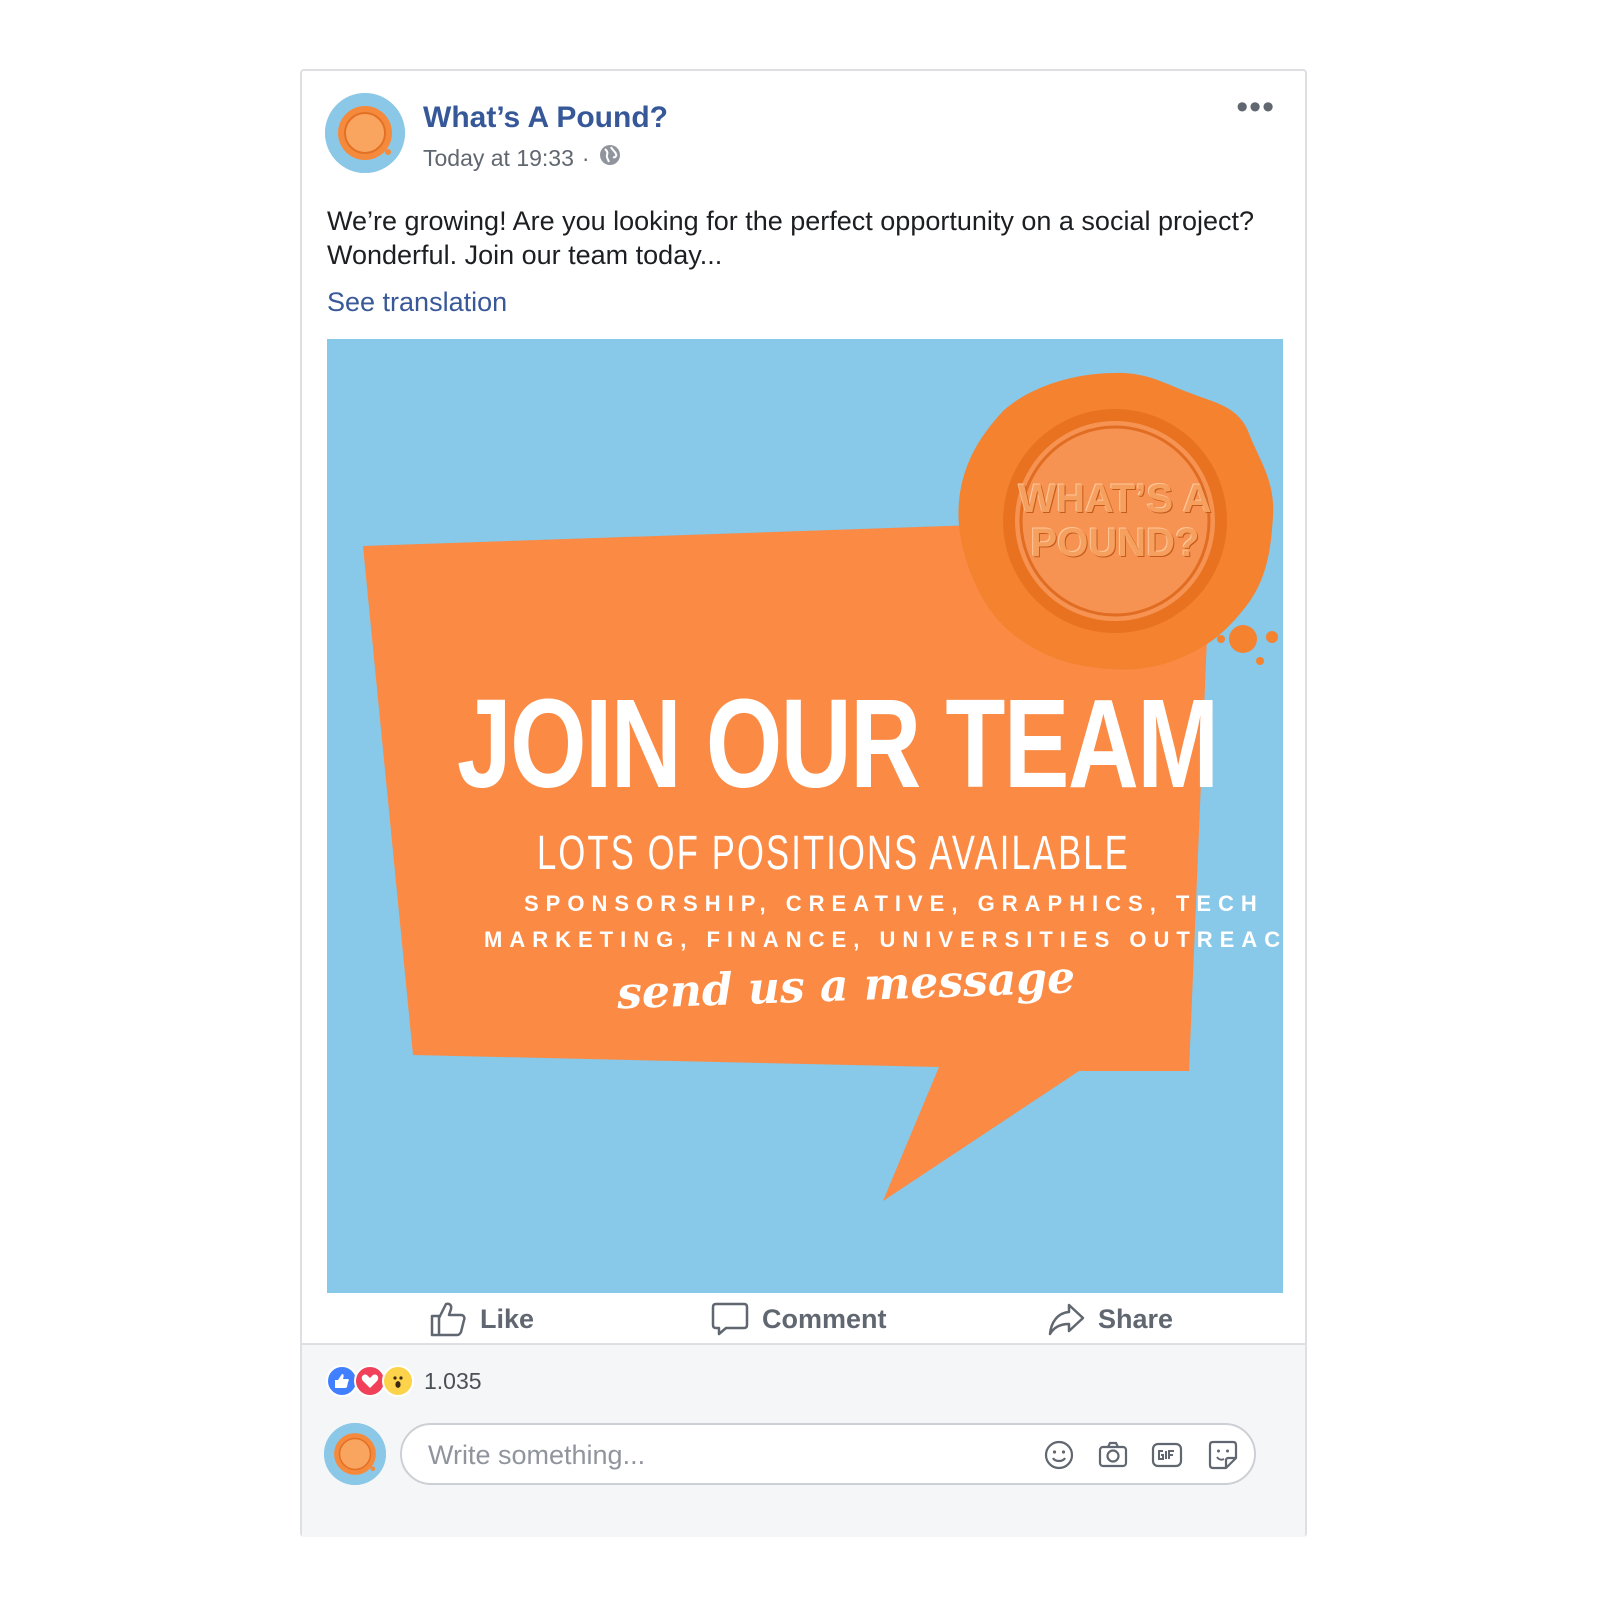 This screenshot has height=1599, width=1599. What do you see at coordinates (1066, 1319) in the screenshot?
I see `share-icon` at bounding box center [1066, 1319].